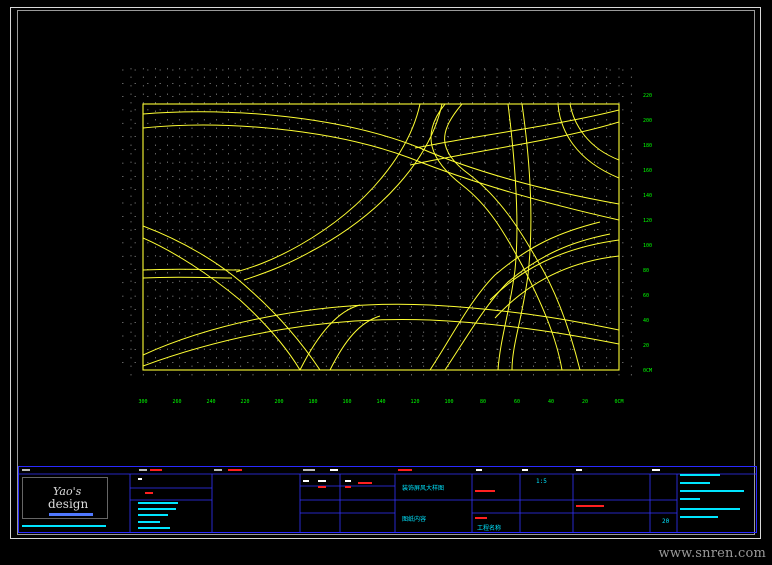 The image size is (772, 565). What do you see at coordinates (647, 121) in the screenshot?
I see `y-axis-label: 200` at bounding box center [647, 121].